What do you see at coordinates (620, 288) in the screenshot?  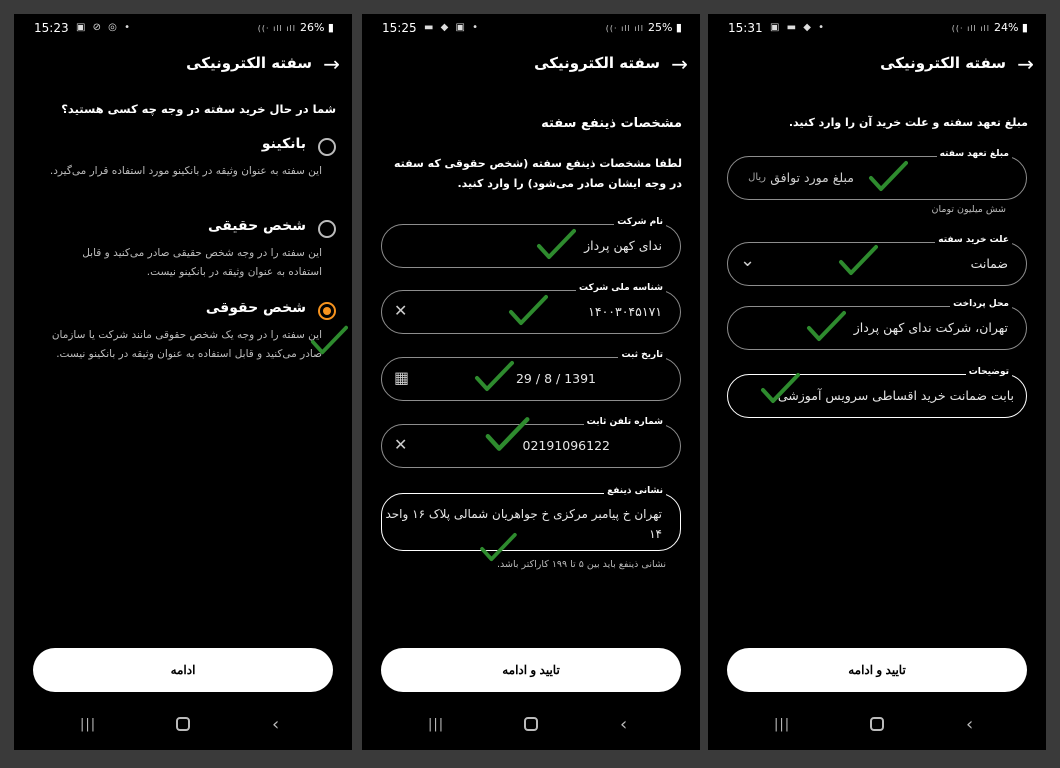 I see `field-label: شناسه ملی شرکت` at bounding box center [620, 288].